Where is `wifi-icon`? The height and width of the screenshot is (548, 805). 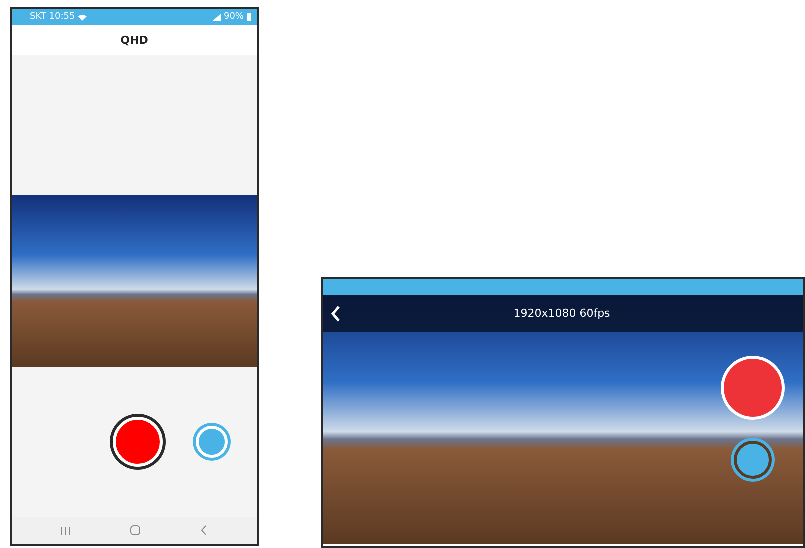
wifi-icon is located at coordinates (83, 17).